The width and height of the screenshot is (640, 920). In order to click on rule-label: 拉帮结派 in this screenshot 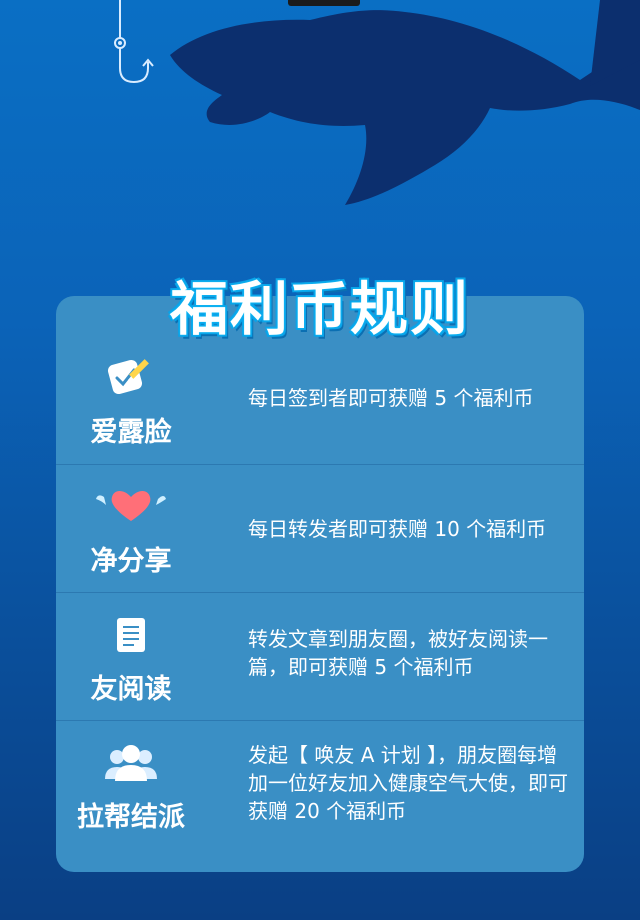, I will do `click(131, 817)`.